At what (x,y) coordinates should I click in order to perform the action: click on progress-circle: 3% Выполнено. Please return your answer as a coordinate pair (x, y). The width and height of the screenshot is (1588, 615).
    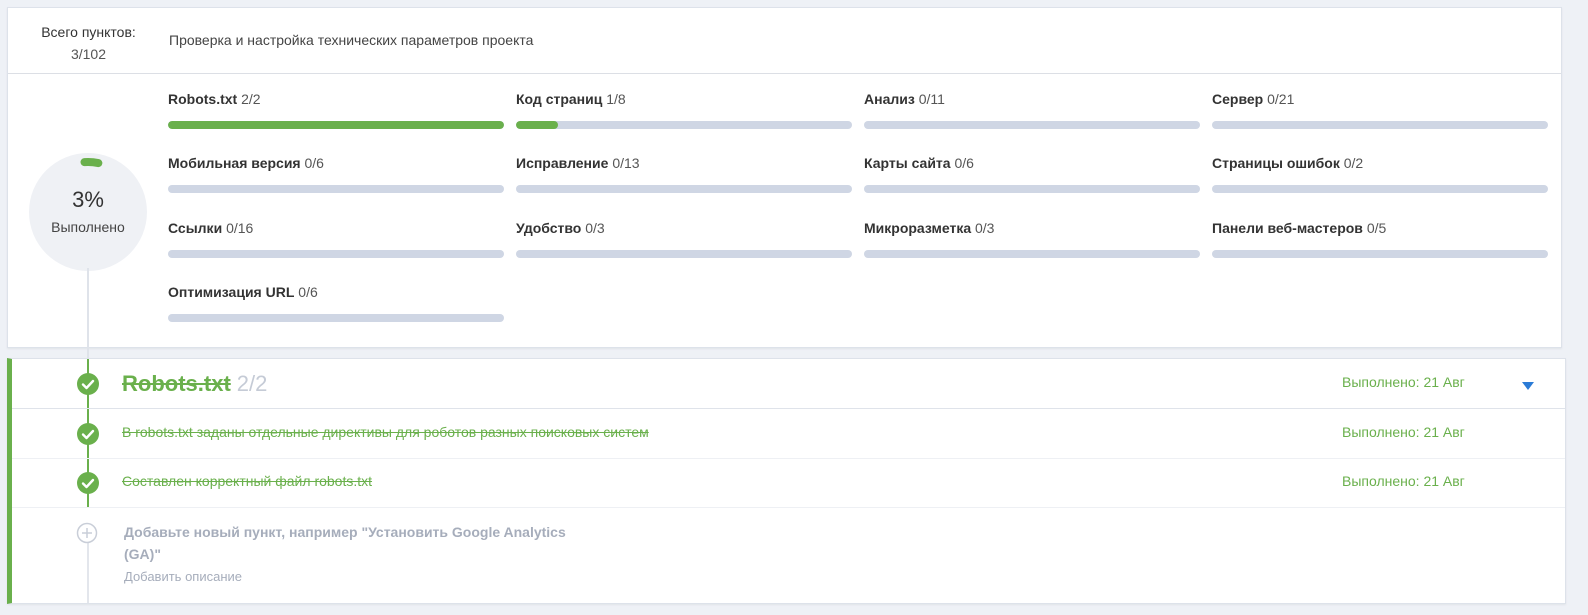
    Looking at the image, I should click on (88, 212).